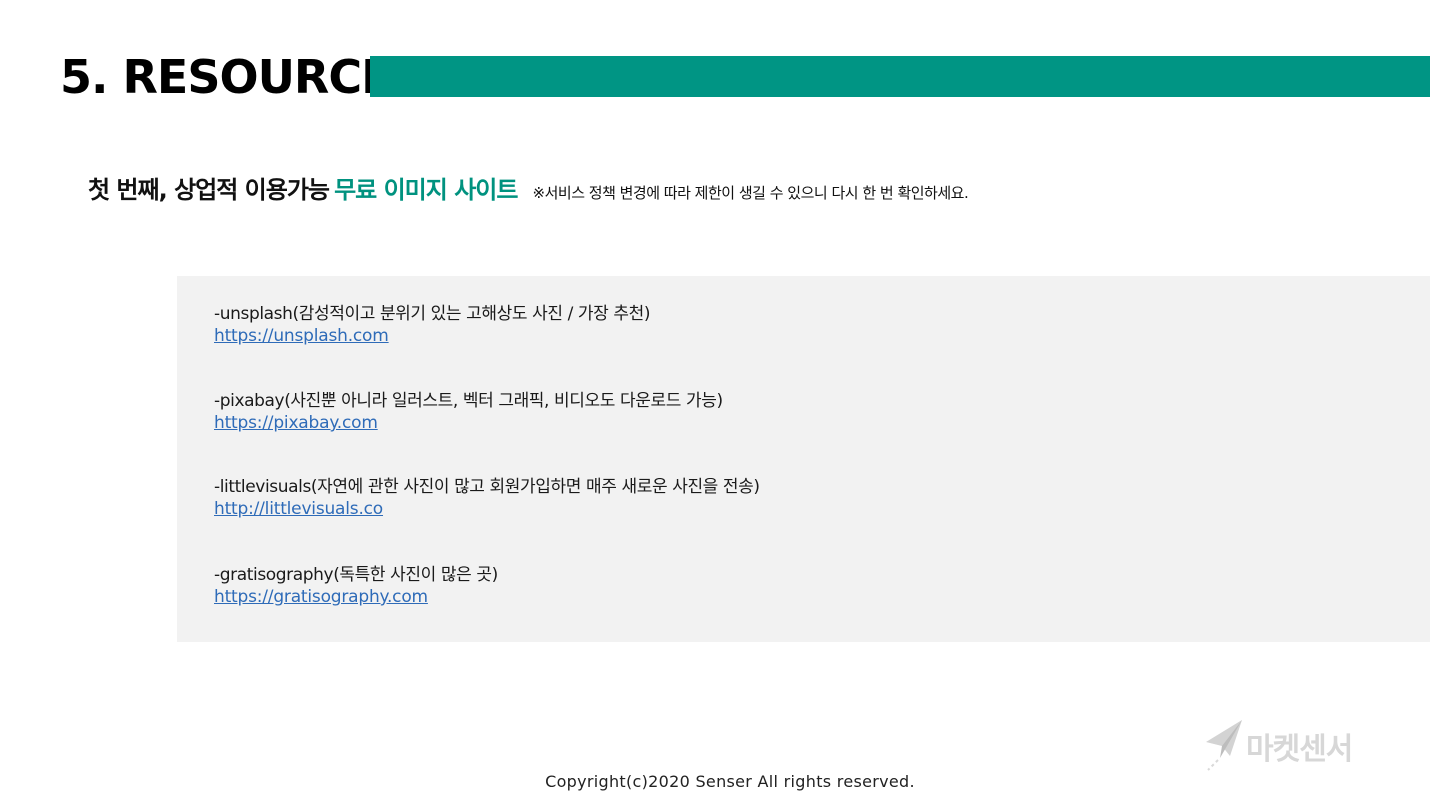  Describe the element at coordinates (301, 336) in the screenshot. I see `resource-link-unsplash: https://unsplash.com` at that location.